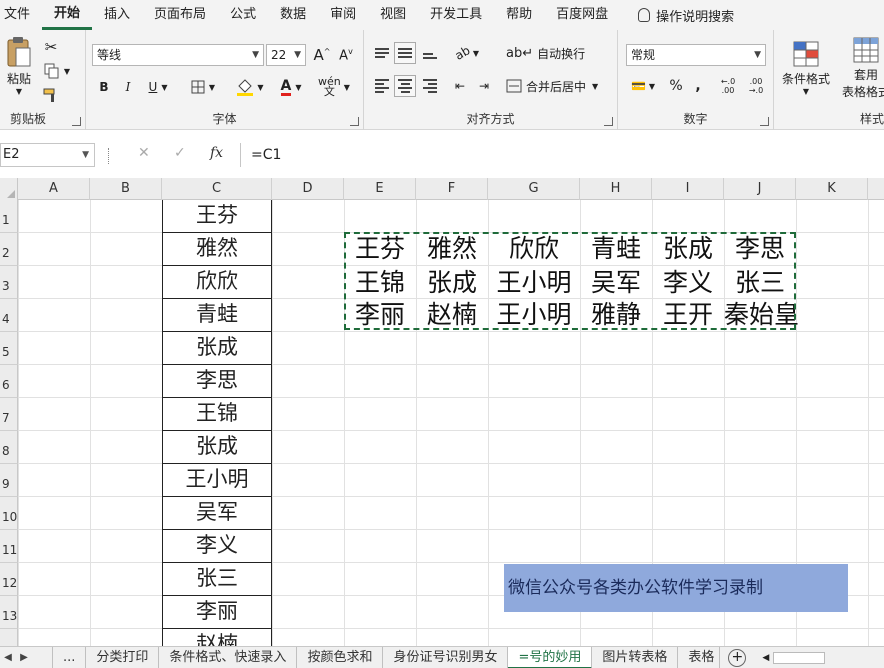 The width and height of the screenshot is (884, 668). What do you see at coordinates (217, 282) in the screenshot?
I see `cell-c3: 欣欣` at bounding box center [217, 282].